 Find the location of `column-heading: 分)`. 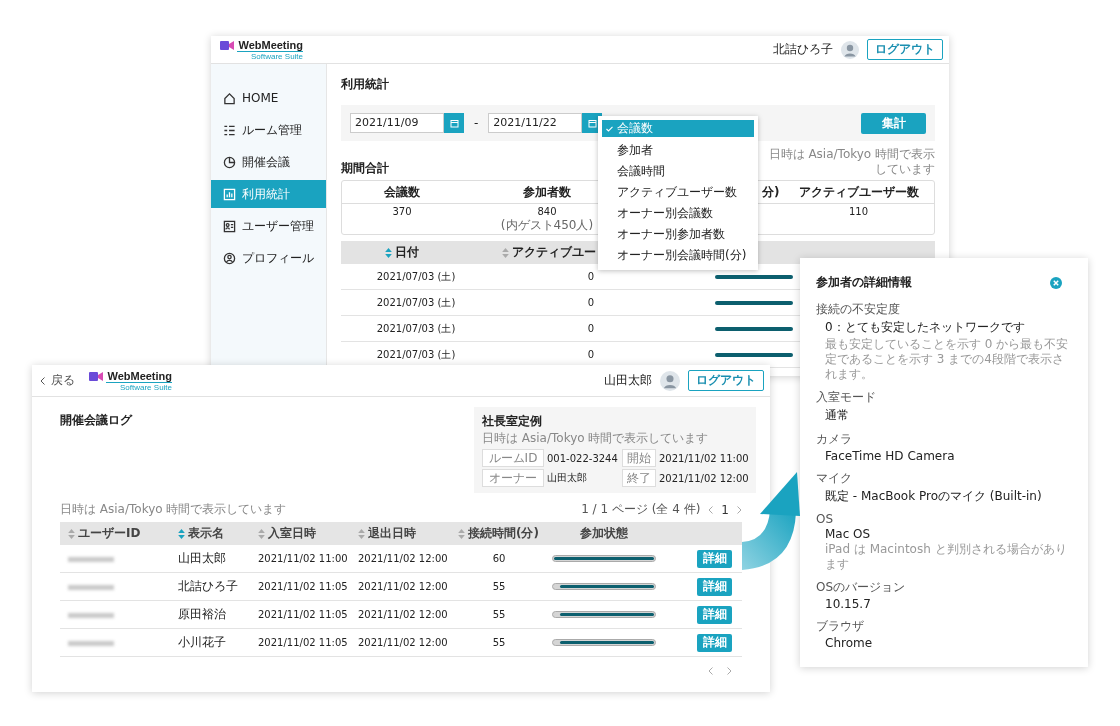

column-heading: 分) is located at coordinates (771, 191).